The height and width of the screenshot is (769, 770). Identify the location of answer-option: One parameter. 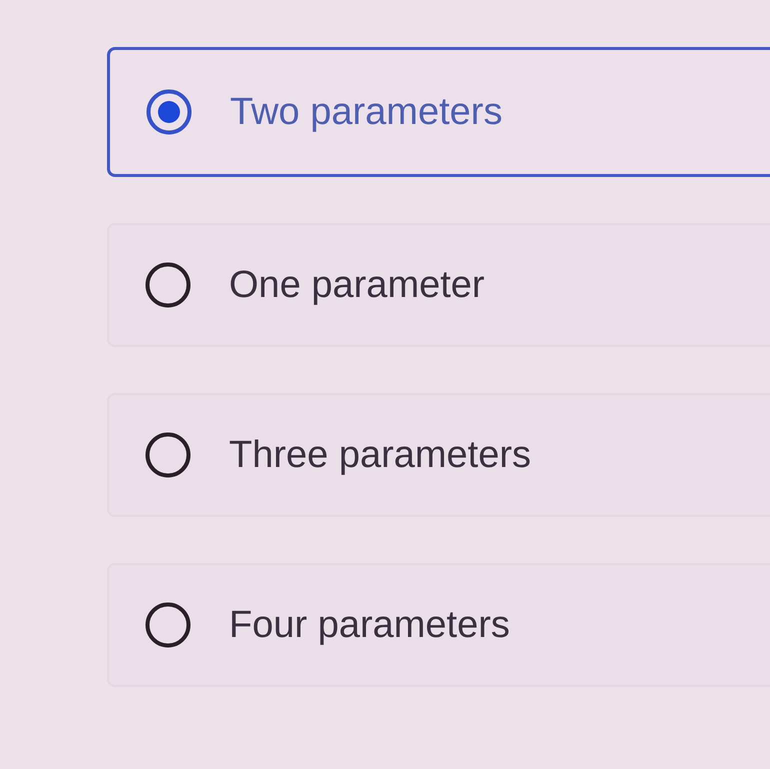
(438, 285).